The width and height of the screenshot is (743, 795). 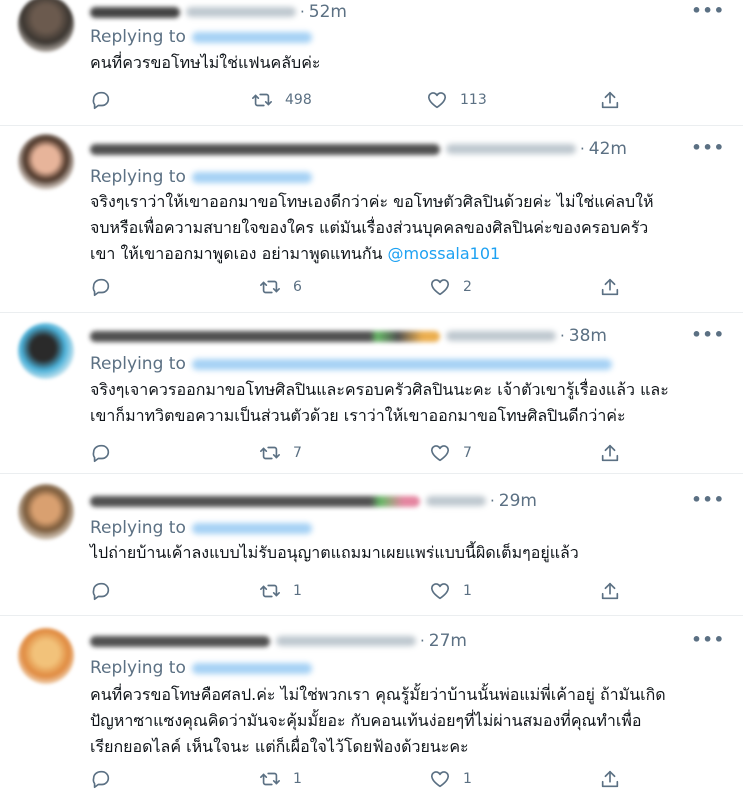 What do you see at coordinates (410, 287) in the screenshot?
I see `tweet-actions: 6 2` at bounding box center [410, 287].